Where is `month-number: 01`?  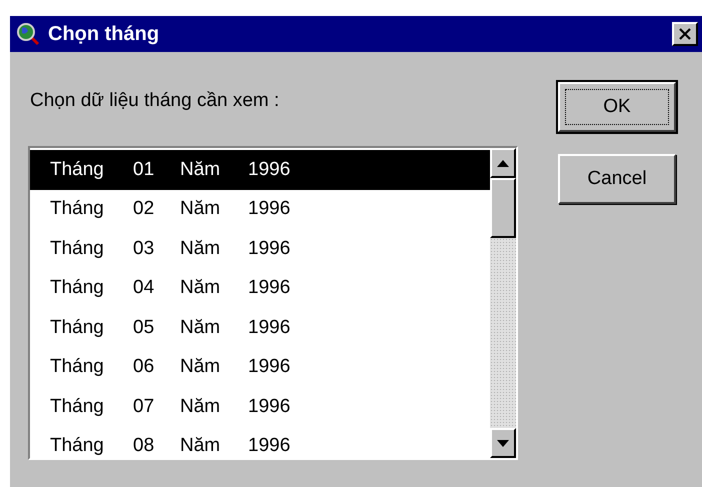 month-number: 01 is located at coordinates (144, 169).